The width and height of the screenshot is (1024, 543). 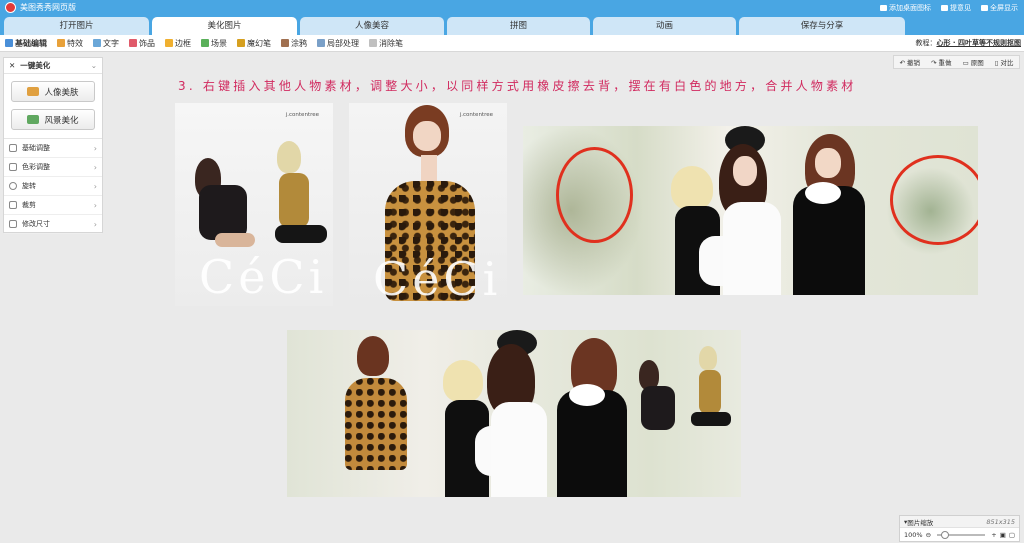 I want to click on resize-icon, so click(x=13, y=224).